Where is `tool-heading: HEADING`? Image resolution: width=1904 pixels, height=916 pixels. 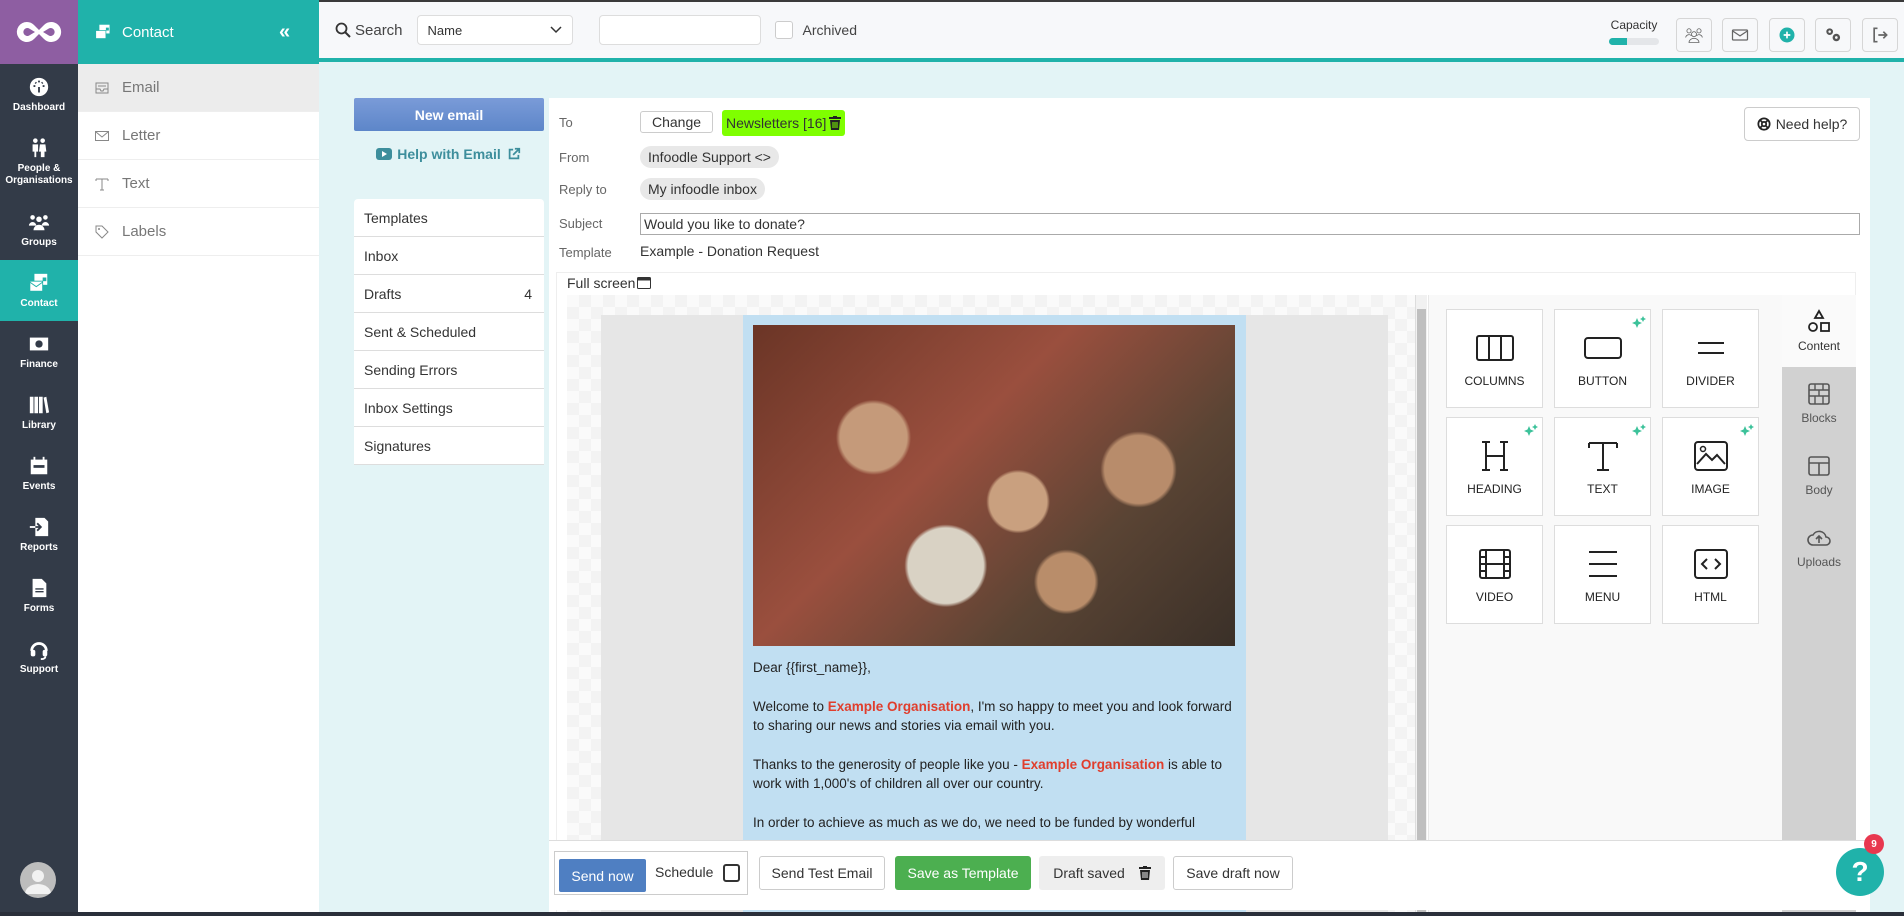
tool-heading: HEADING is located at coordinates (1494, 466).